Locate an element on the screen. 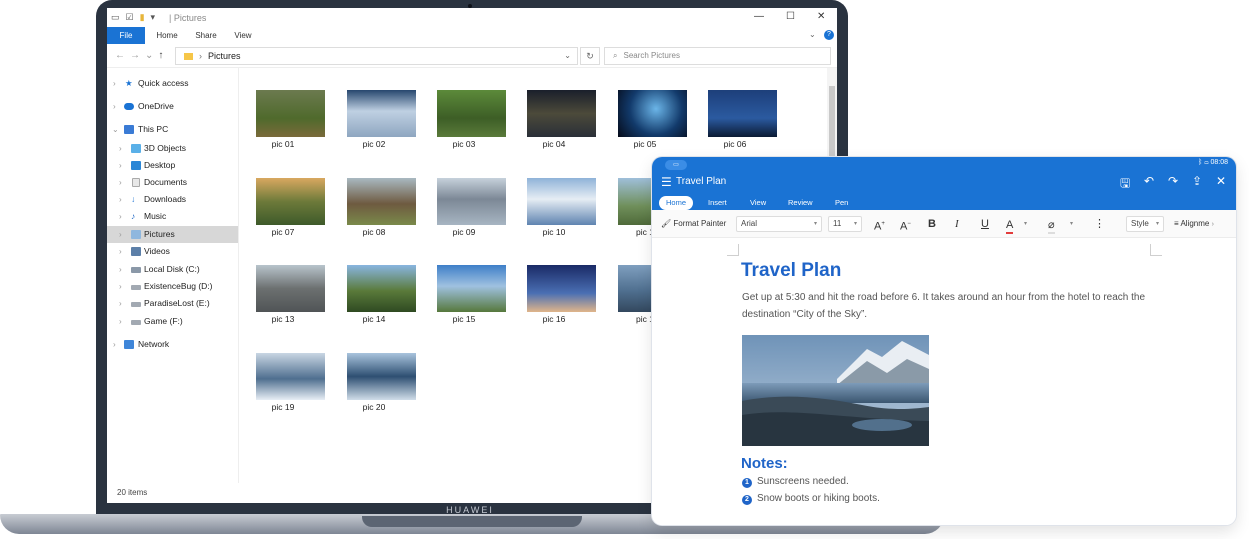 This screenshot has height=539, width=1249. help-icon: ? is located at coordinates (829, 35).